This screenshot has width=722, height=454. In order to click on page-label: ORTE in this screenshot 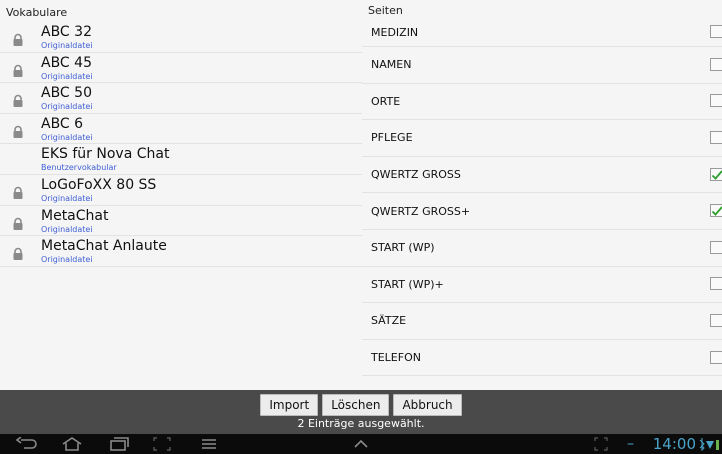, I will do `click(386, 101)`.